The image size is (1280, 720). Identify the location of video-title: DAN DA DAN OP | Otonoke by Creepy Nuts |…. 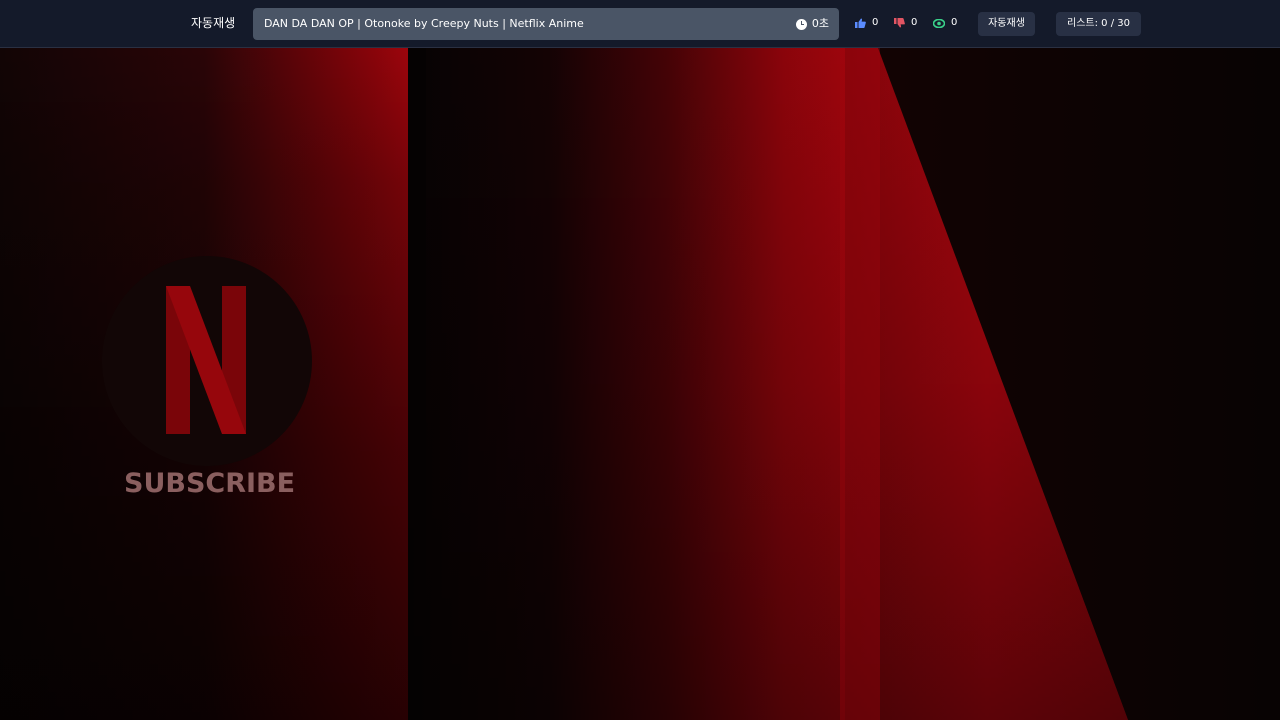
(424, 23).